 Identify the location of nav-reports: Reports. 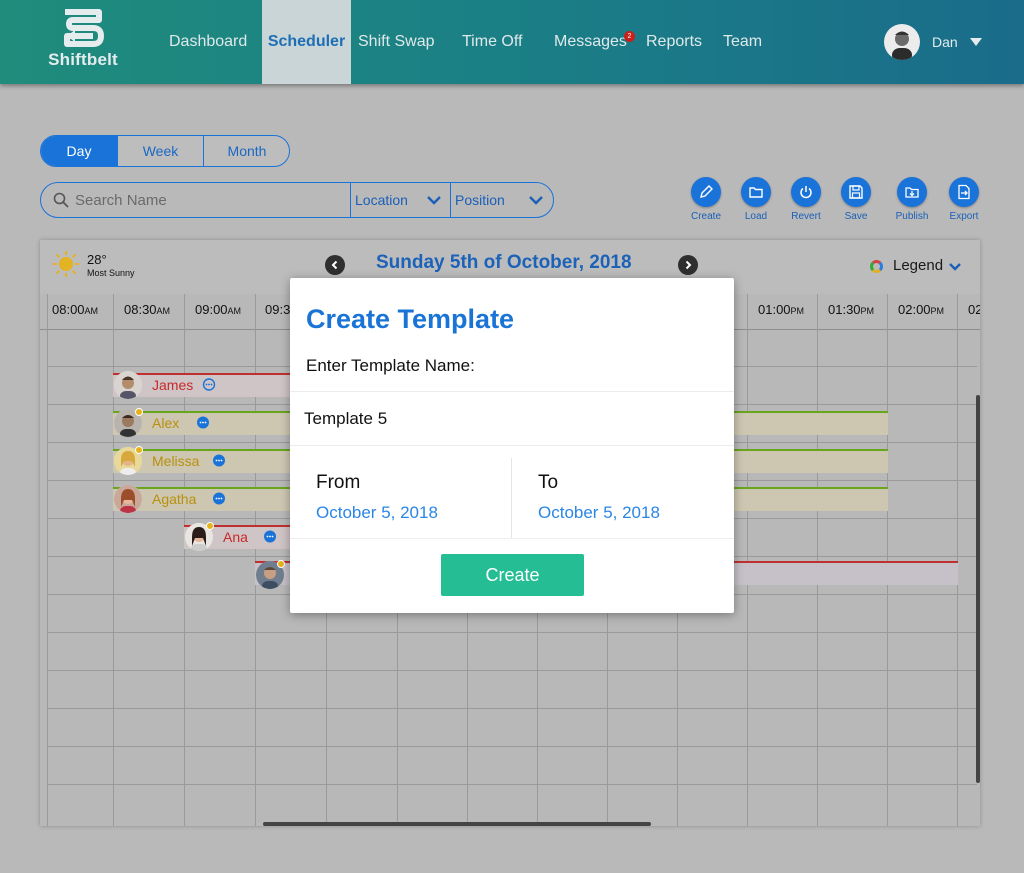
(674, 42).